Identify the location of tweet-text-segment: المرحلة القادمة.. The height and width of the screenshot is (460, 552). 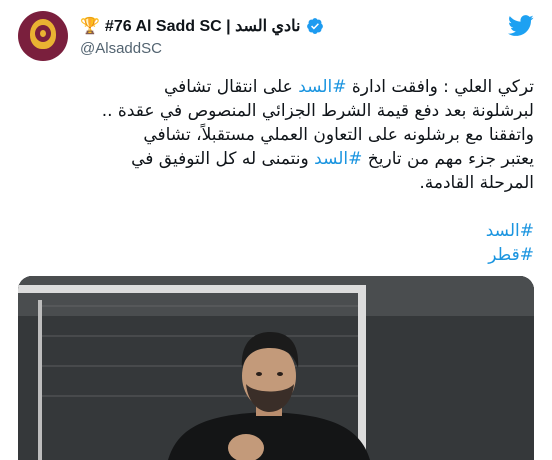
(476, 183).